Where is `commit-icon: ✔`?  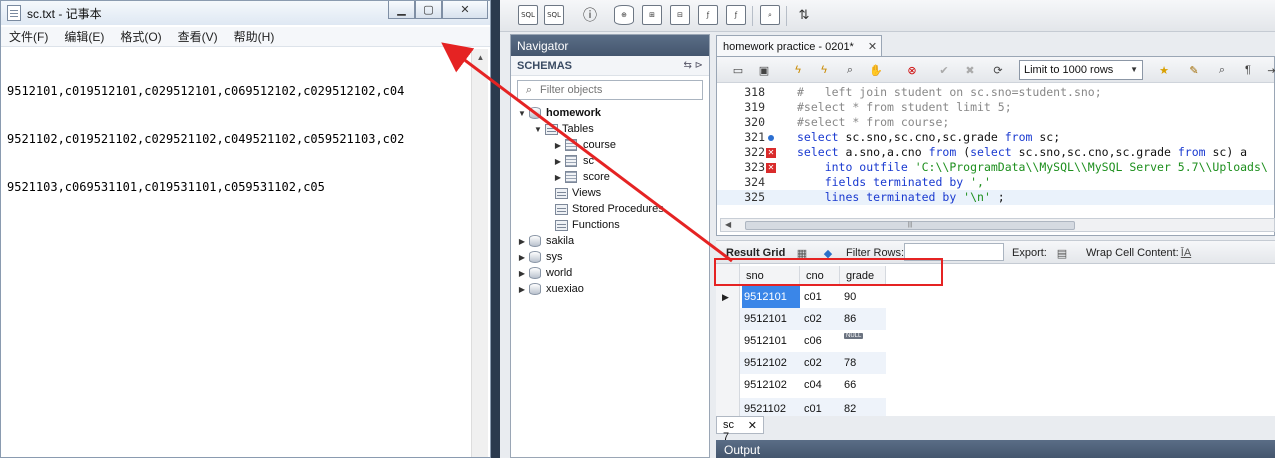
commit-icon: ✔ is located at coordinates (944, 70).